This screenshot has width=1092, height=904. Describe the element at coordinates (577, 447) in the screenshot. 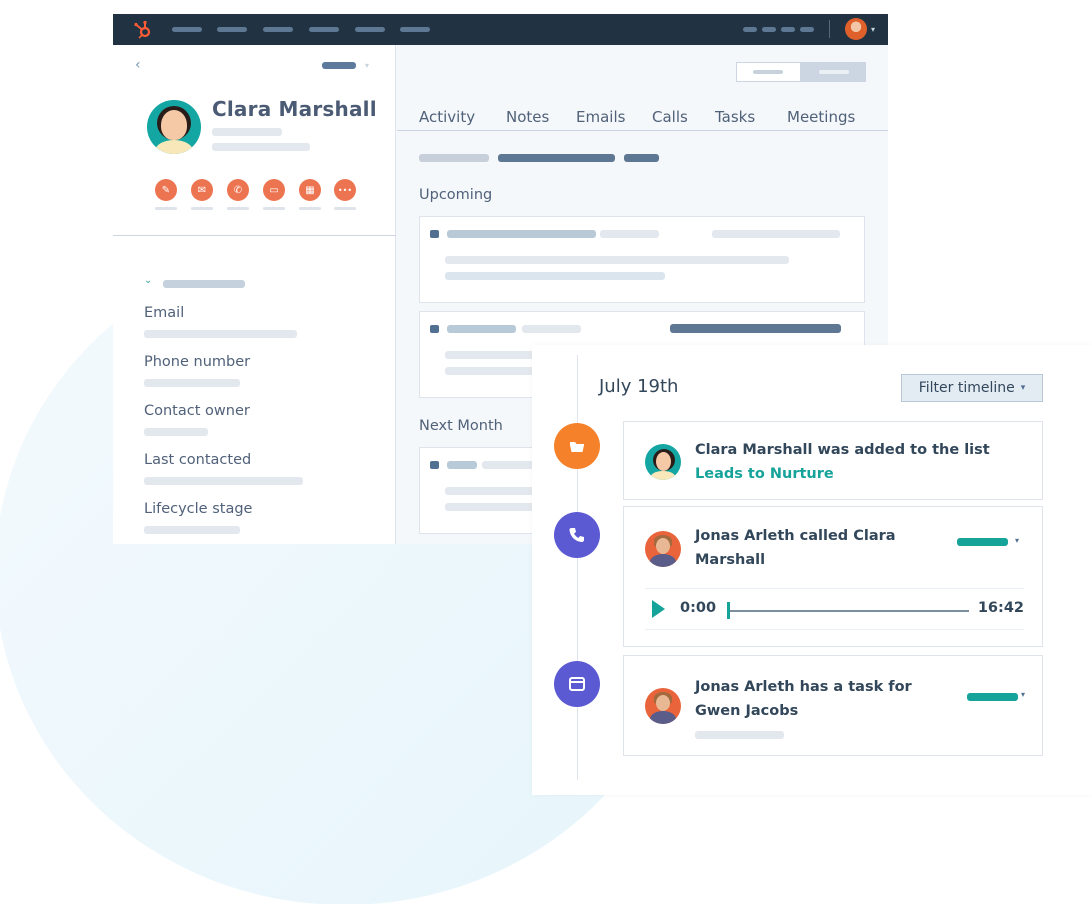

I see `folder-icon` at that location.